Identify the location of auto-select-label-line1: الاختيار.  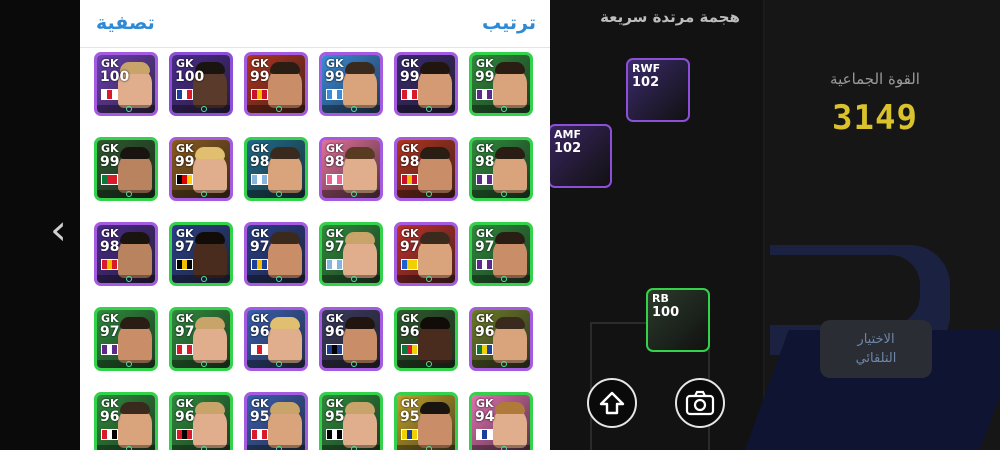
(876, 339).